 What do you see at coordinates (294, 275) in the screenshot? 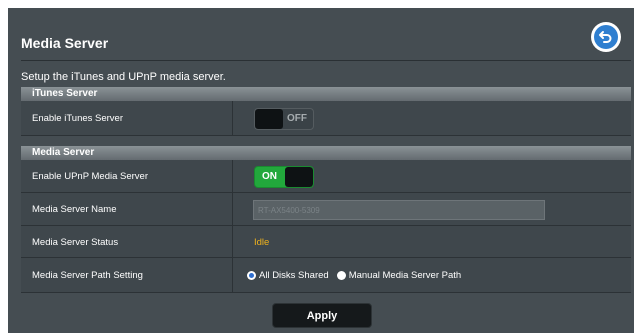
I see `all-disks-shared-label: All Disks Shared` at bounding box center [294, 275].